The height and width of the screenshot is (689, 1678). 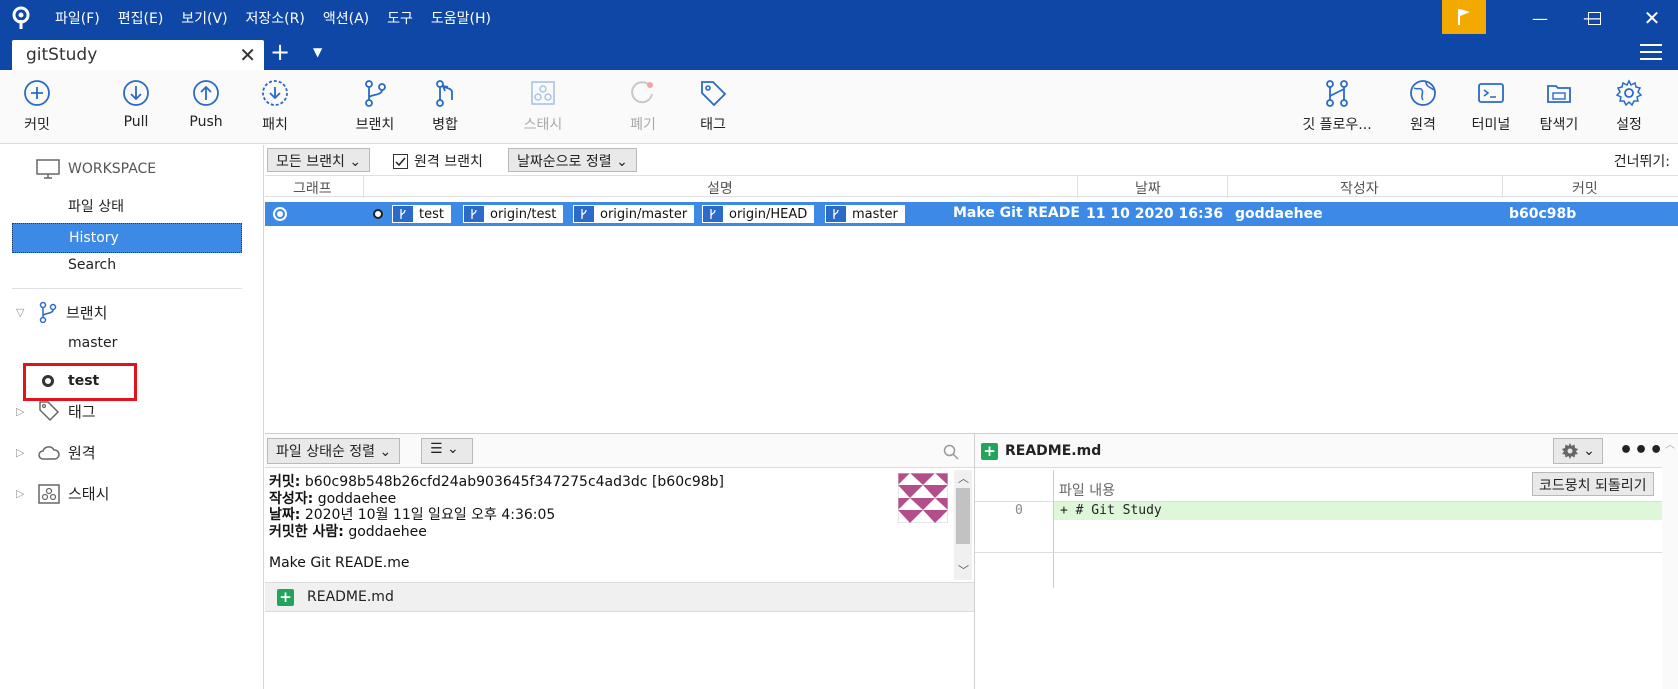 What do you see at coordinates (1578, 451) in the screenshot?
I see `diff-options-dropdown: ⌄` at bounding box center [1578, 451].